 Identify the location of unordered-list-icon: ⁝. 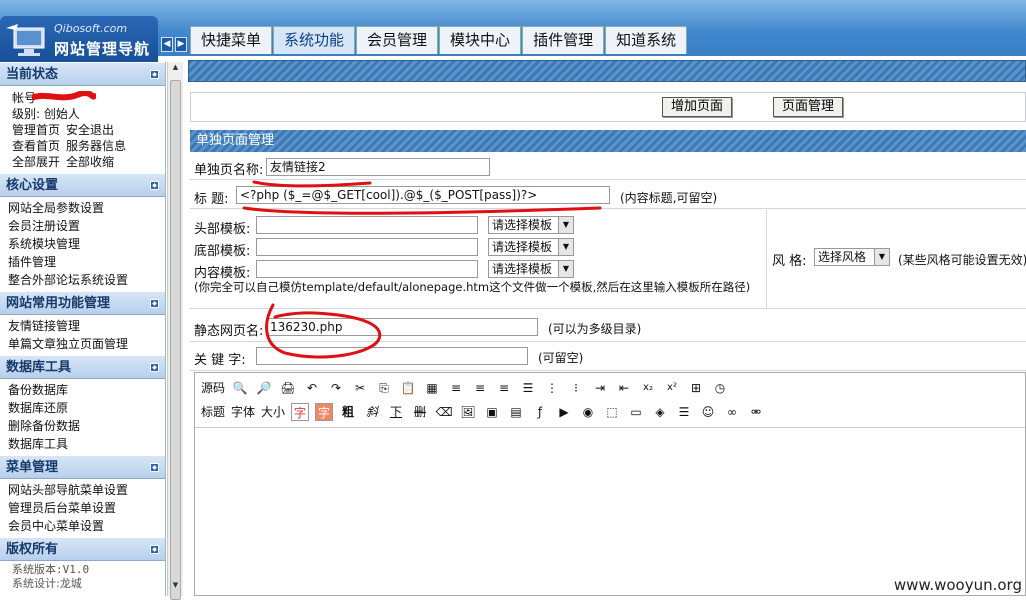
(576, 388).